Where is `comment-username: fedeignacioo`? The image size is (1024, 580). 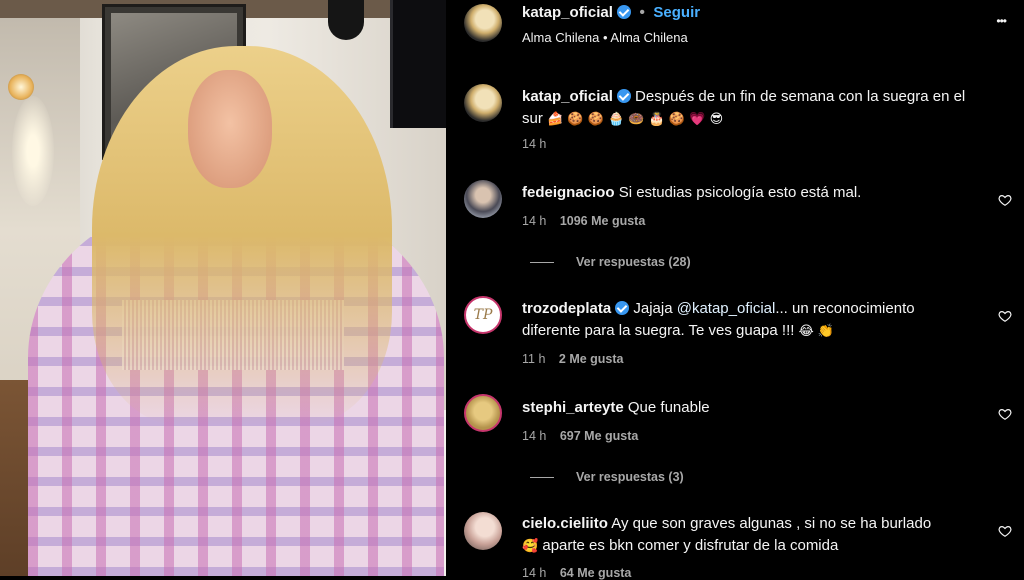 comment-username: fedeignacioo is located at coordinates (568, 192).